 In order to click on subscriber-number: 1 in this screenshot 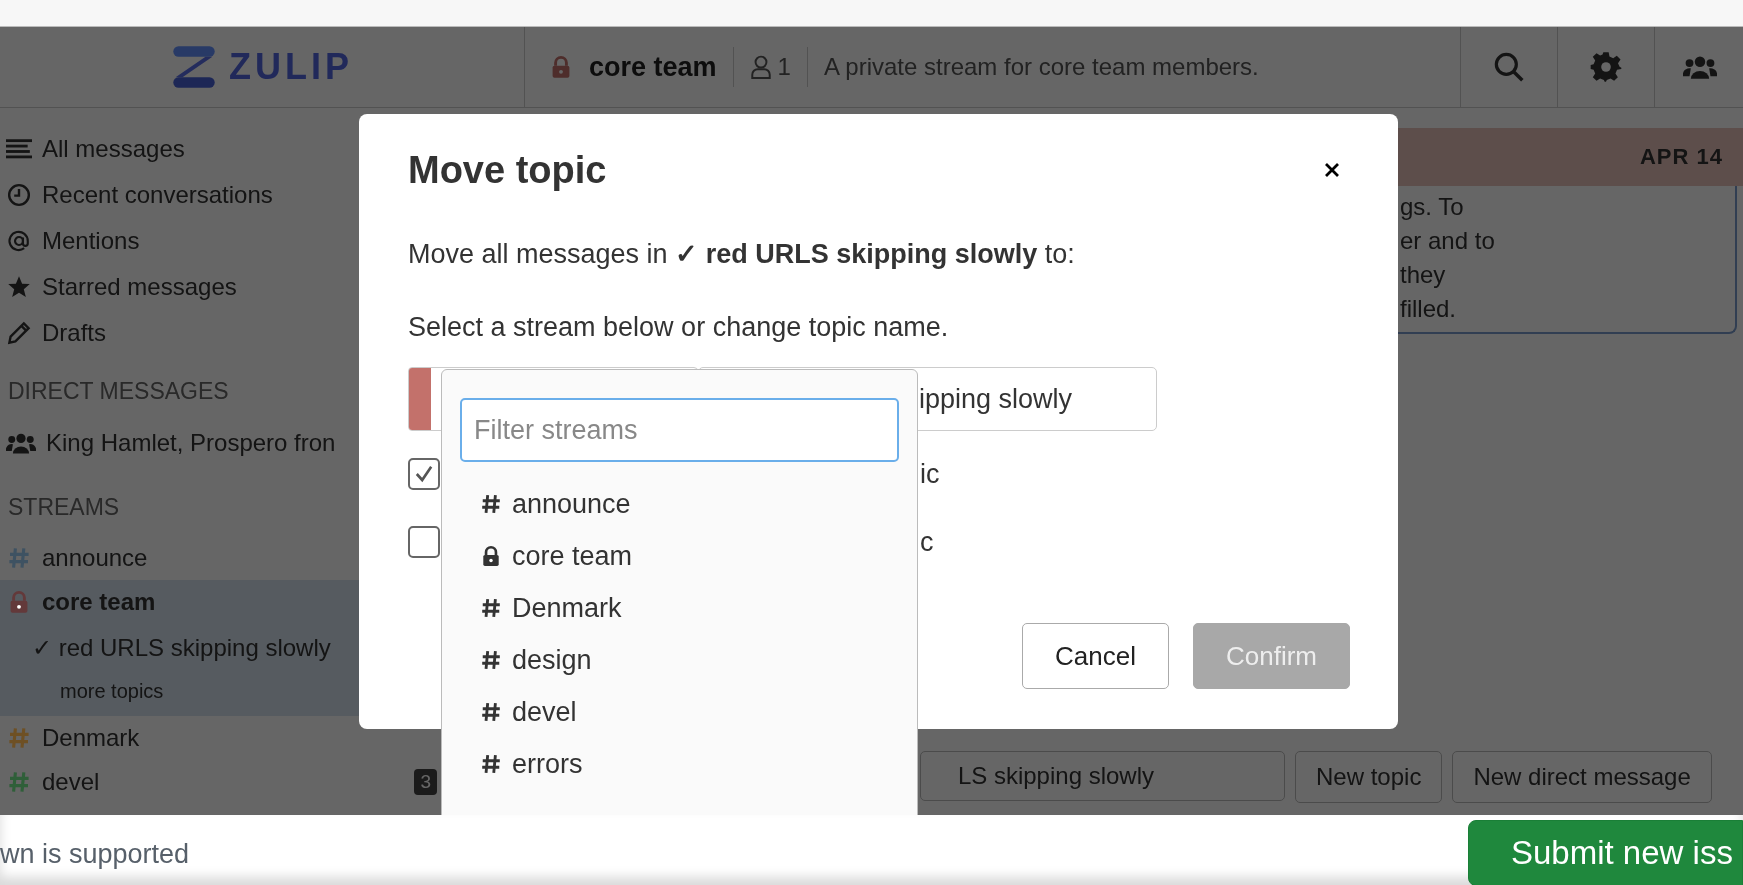, I will do `click(784, 67)`.